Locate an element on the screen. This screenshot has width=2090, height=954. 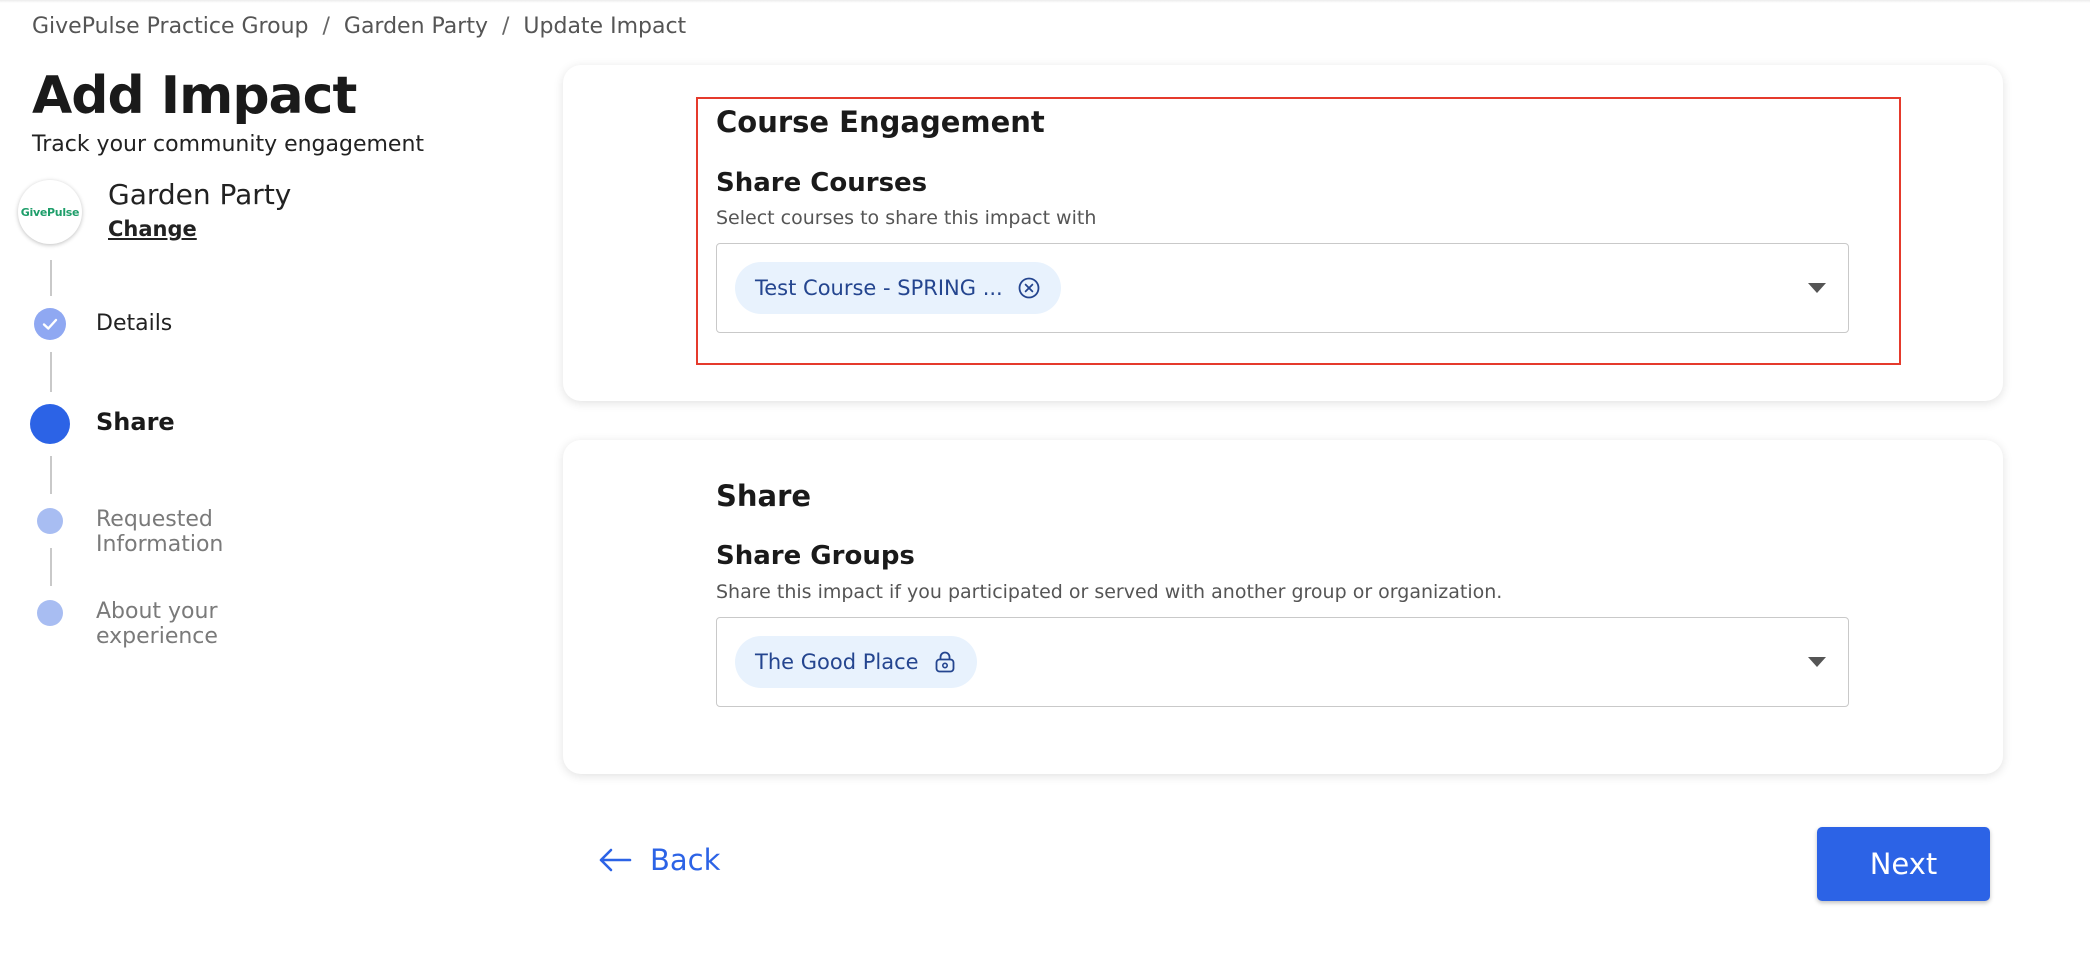
group-chip: The Good Place is located at coordinates (856, 662).